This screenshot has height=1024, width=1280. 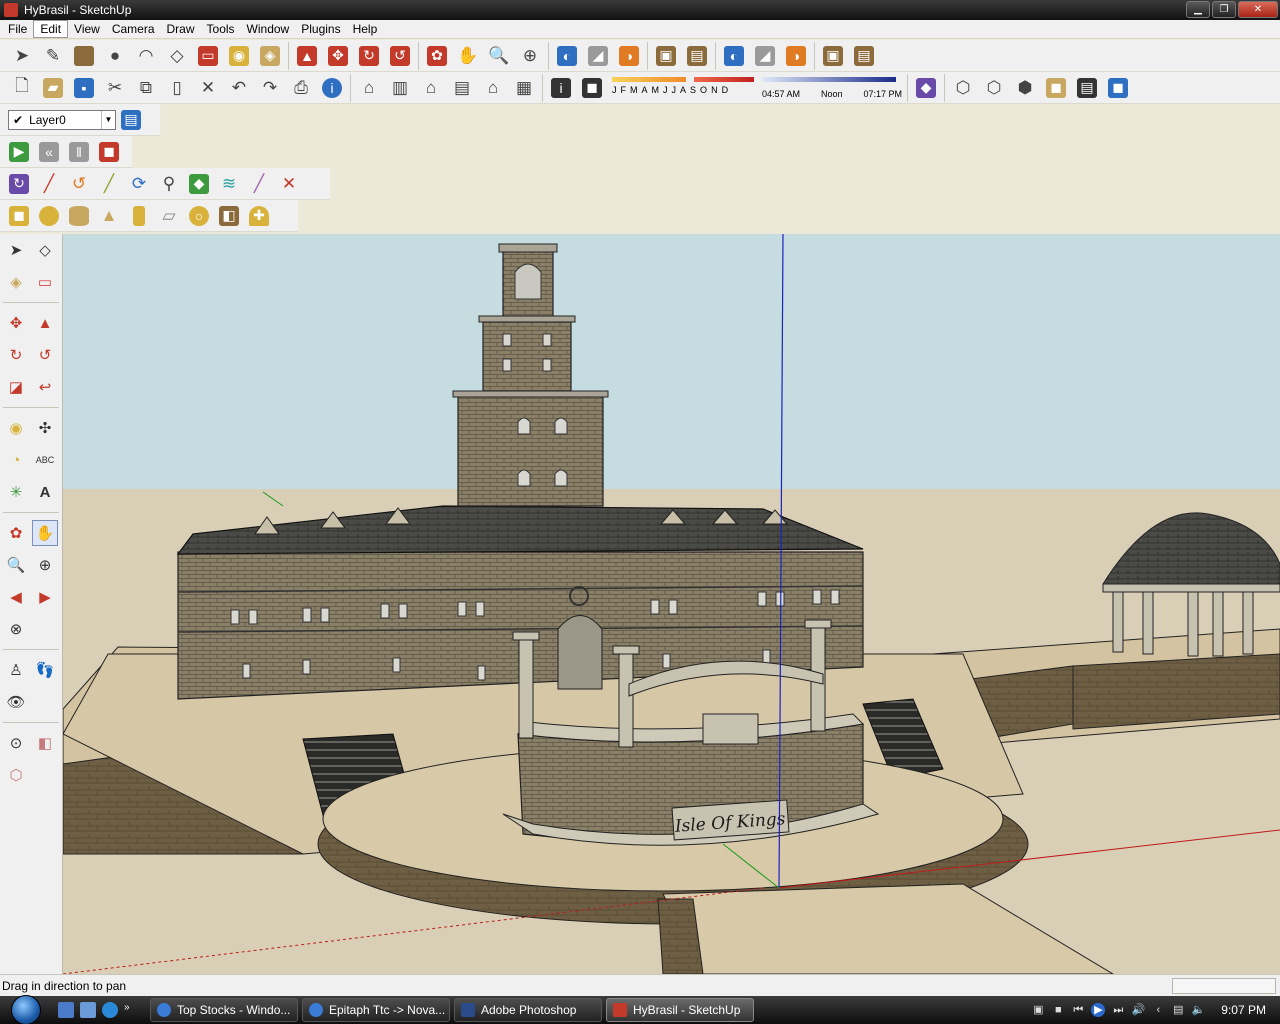 I want to click on shaded-textures-icon: ▤, so click(x=1087, y=88).